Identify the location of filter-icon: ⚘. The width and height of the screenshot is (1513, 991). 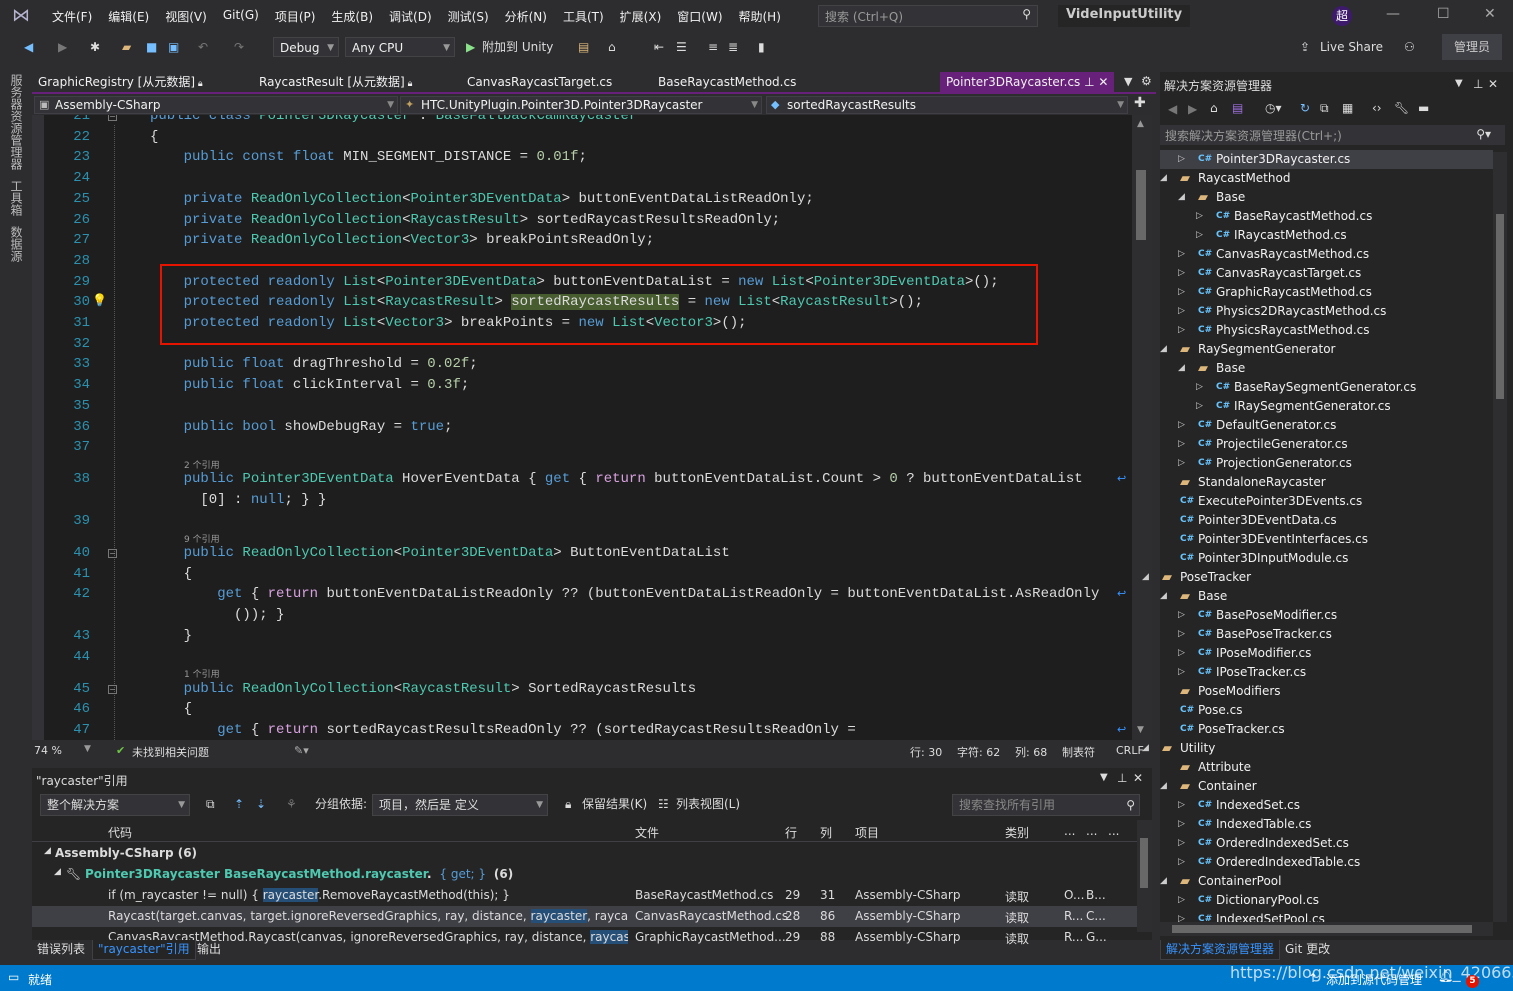
(291, 805).